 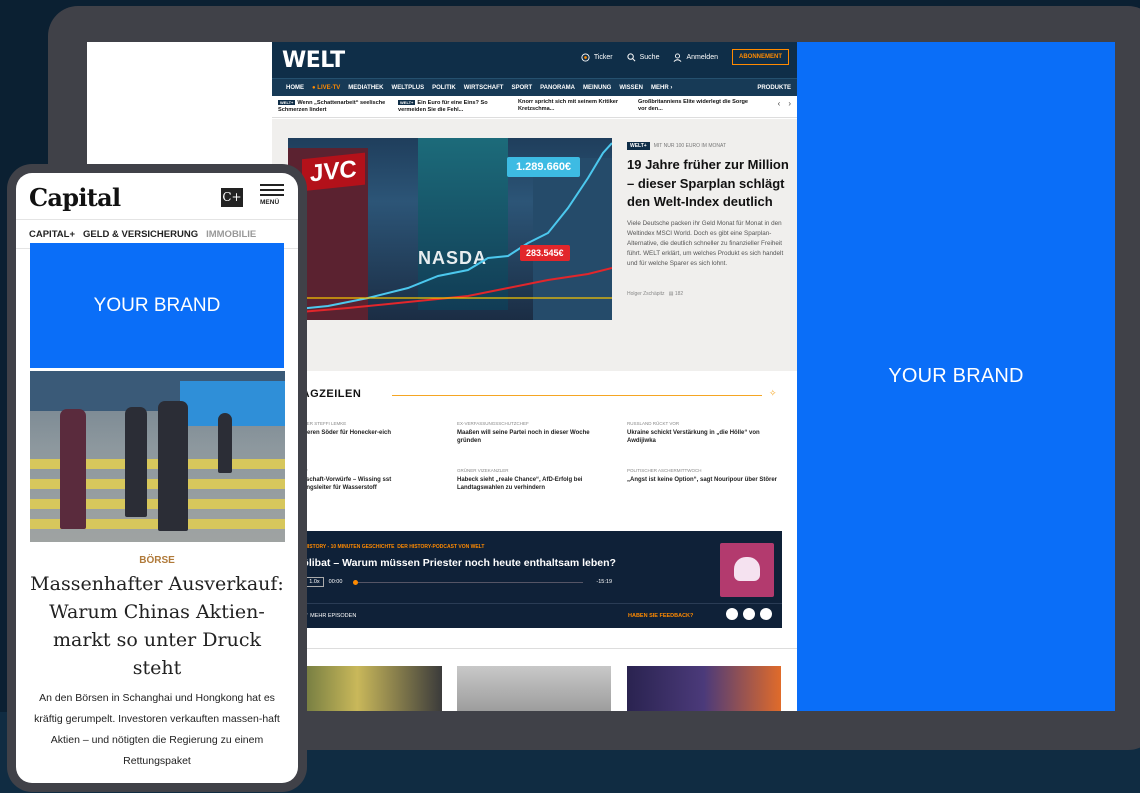 I want to click on nav-immobilien: IMMOBILIE, so click(x=231, y=234).